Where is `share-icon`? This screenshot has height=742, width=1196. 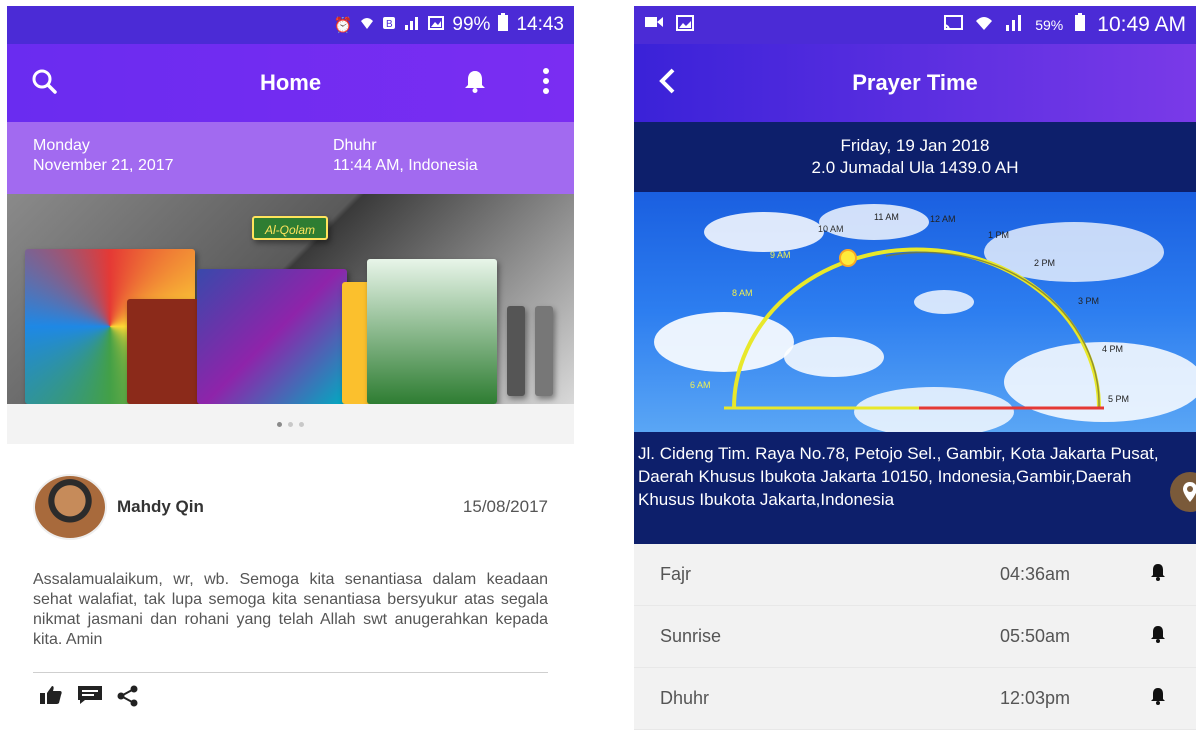
share-icon is located at coordinates (128, 699).